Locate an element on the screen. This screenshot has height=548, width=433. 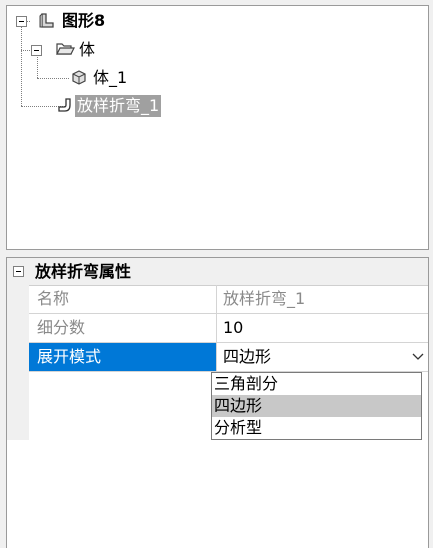
unfold-mode-value: 四边形 is located at coordinates (247, 356).